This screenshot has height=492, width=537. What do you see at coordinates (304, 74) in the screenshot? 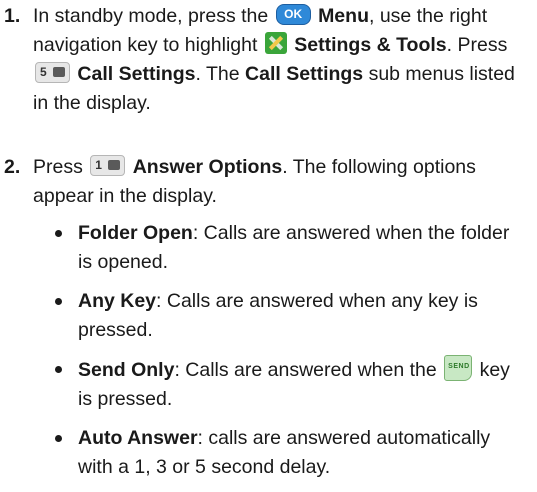
I see `call-settings-label-2: Call Settings` at bounding box center [304, 74].